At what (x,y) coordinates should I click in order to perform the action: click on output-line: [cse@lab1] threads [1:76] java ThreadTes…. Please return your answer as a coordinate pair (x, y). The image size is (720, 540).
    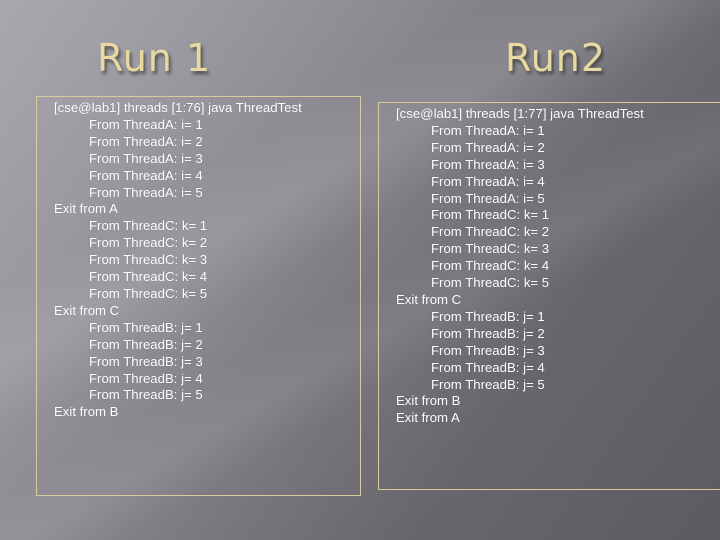
    Looking at the image, I should click on (178, 107).